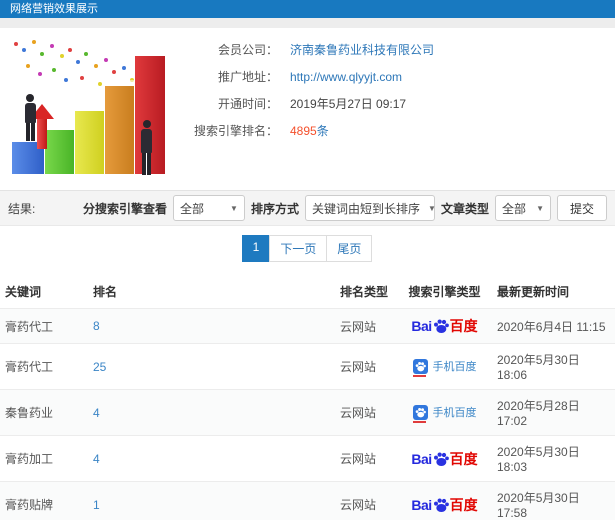 The height and width of the screenshot is (520, 615). I want to click on engine-view-label: 分搜索引擎查看, so click(124, 208).